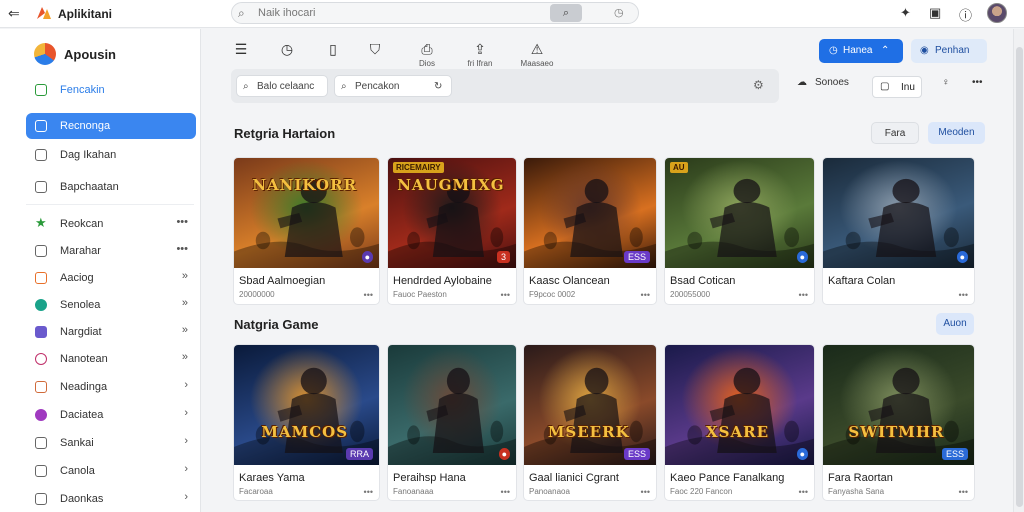  What do you see at coordinates (14, 13) in the screenshot?
I see `back-arrow-icon: ⇐` at bounding box center [14, 13].